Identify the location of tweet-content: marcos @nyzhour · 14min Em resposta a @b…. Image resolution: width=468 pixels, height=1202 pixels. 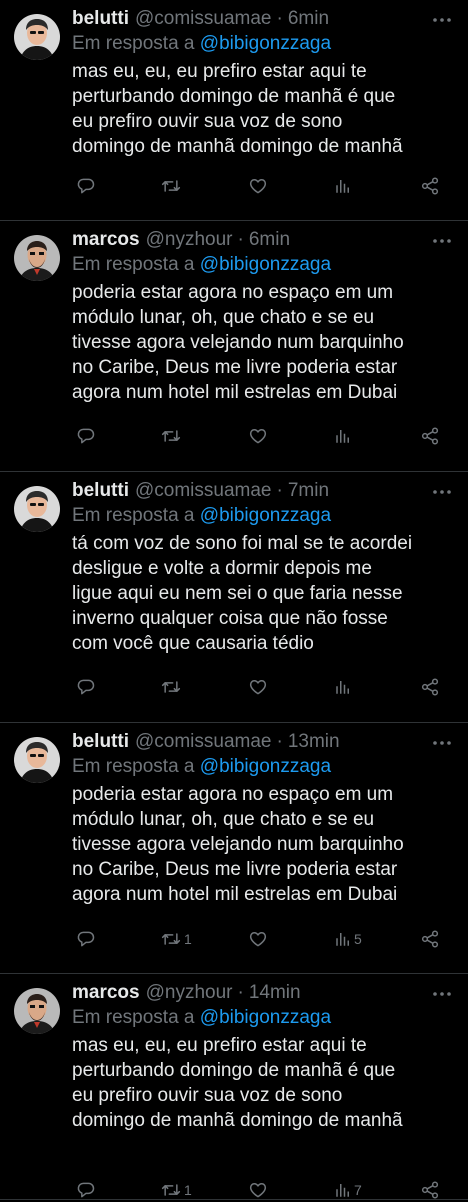
(263, 1056).